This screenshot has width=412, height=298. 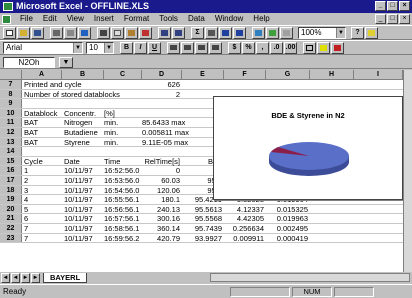 What do you see at coordinates (392, 19) in the screenshot?
I see `doc-restore-button: □` at bounding box center [392, 19].